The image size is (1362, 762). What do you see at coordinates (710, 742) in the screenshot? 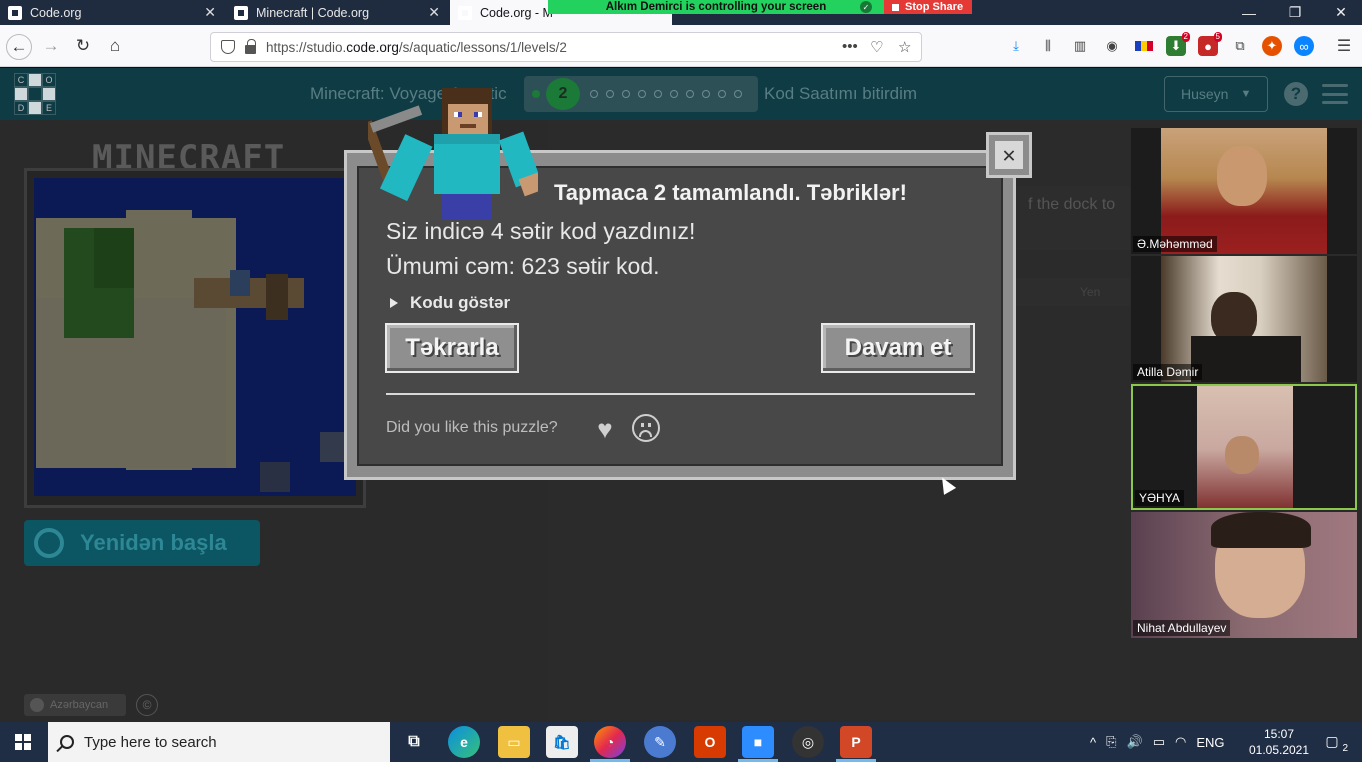
I see `office-icon: O` at bounding box center [710, 742].